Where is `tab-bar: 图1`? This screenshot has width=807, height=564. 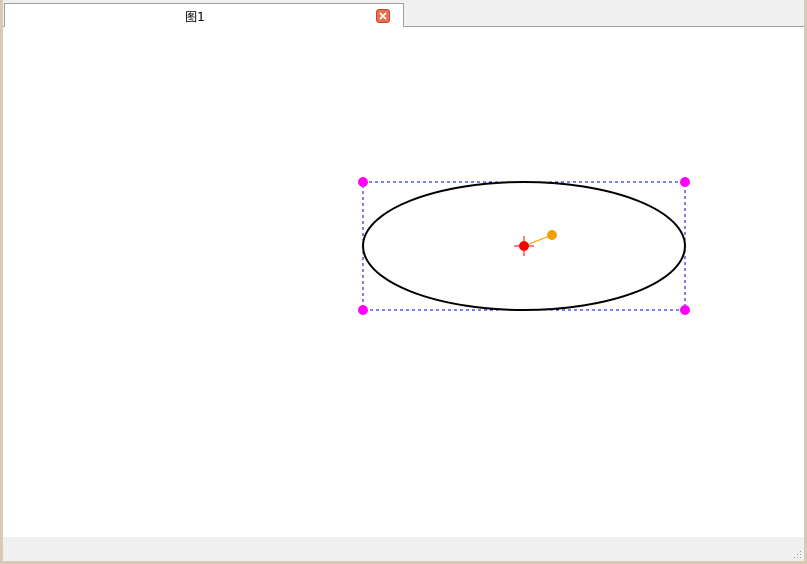 tab-bar: 图1 is located at coordinates (403, 14).